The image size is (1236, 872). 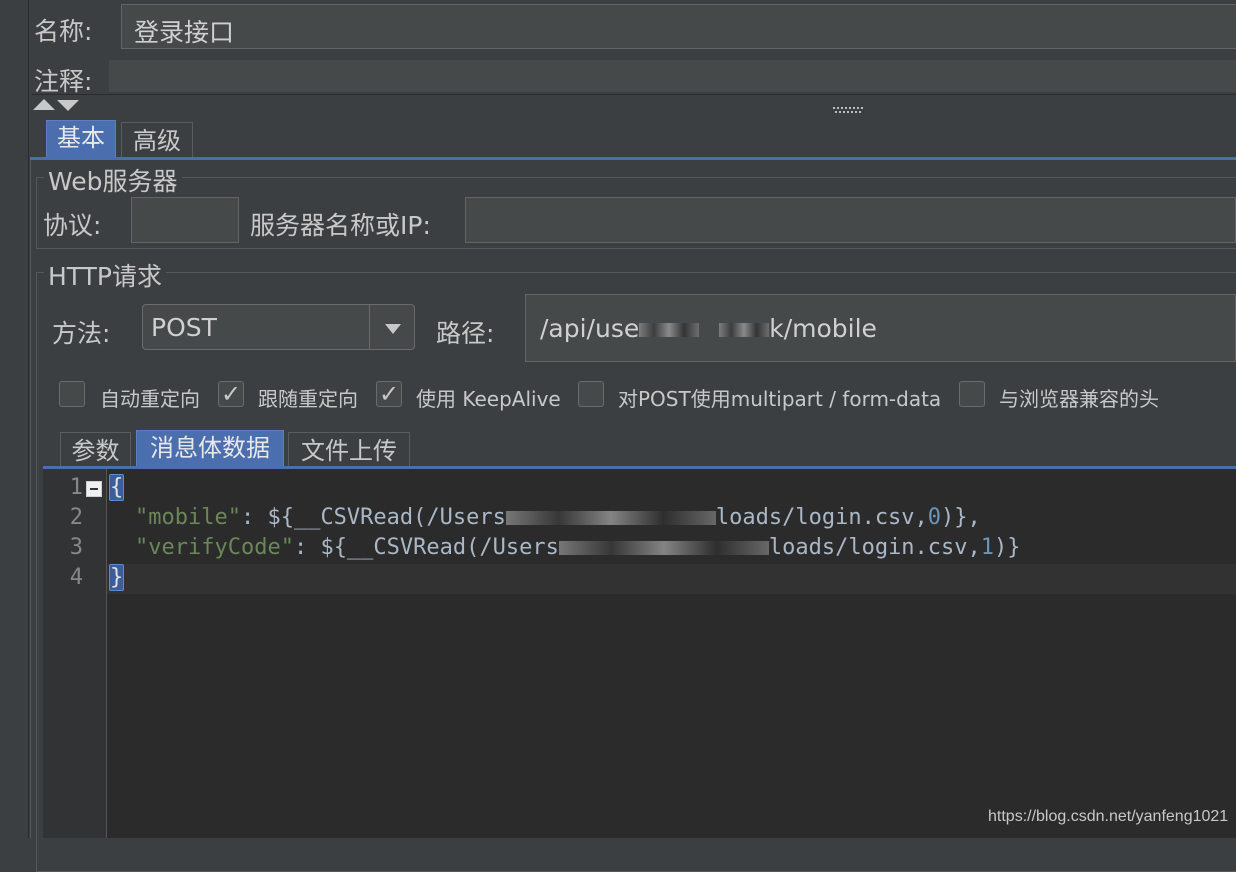 I want to click on column-index: 0, so click(x=934, y=517).